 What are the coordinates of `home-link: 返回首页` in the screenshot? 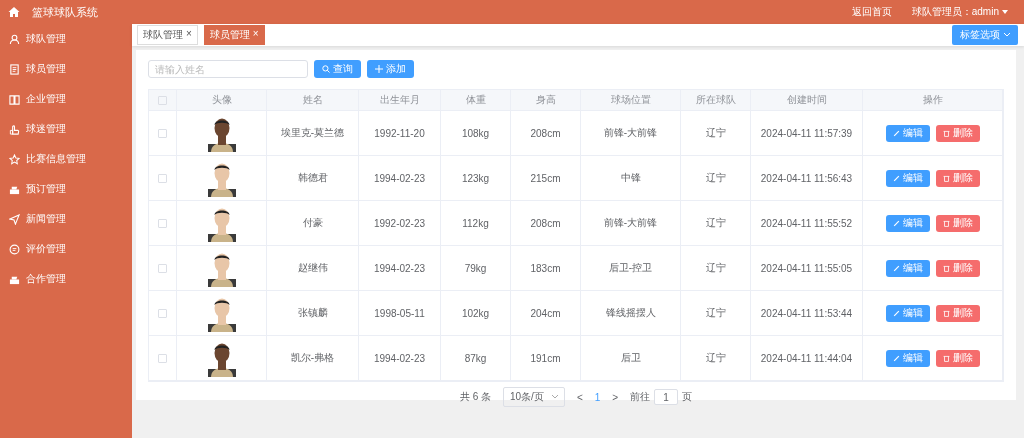 It's located at (871, 12).